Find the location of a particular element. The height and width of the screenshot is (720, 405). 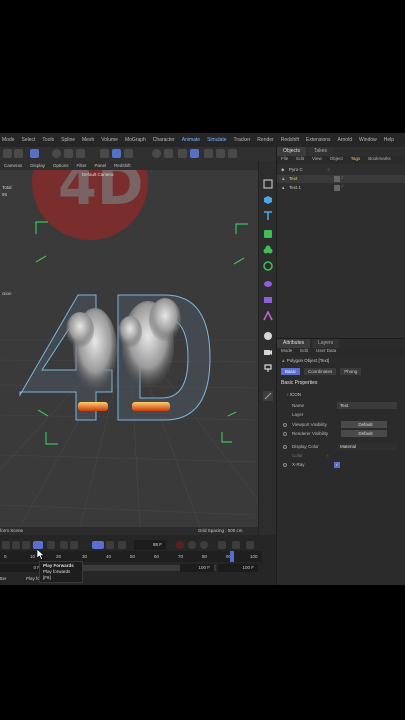

rotation-key-icon is located at coordinates (236, 545).